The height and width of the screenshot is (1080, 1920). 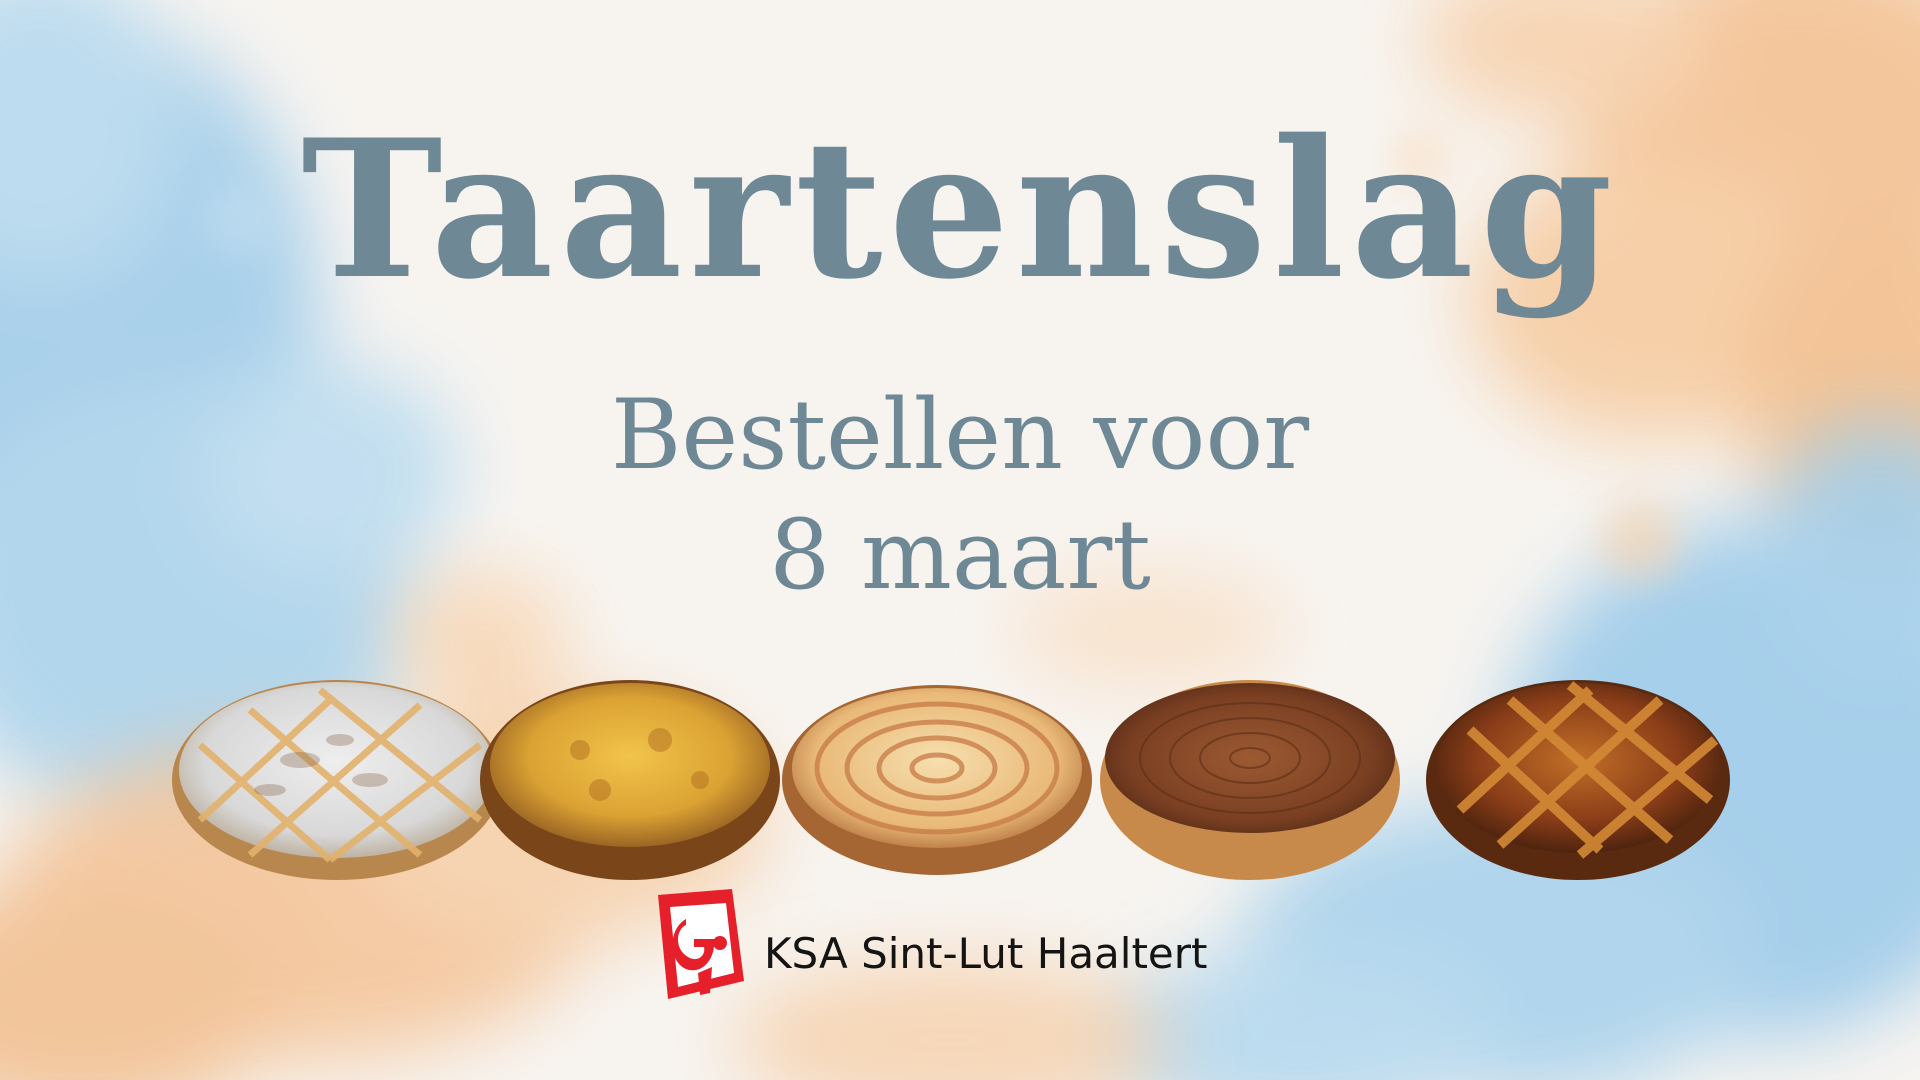 What do you see at coordinates (1250, 780) in the screenshot?
I see `chocolate-pie-icon` at bounding box center [1250, 780].